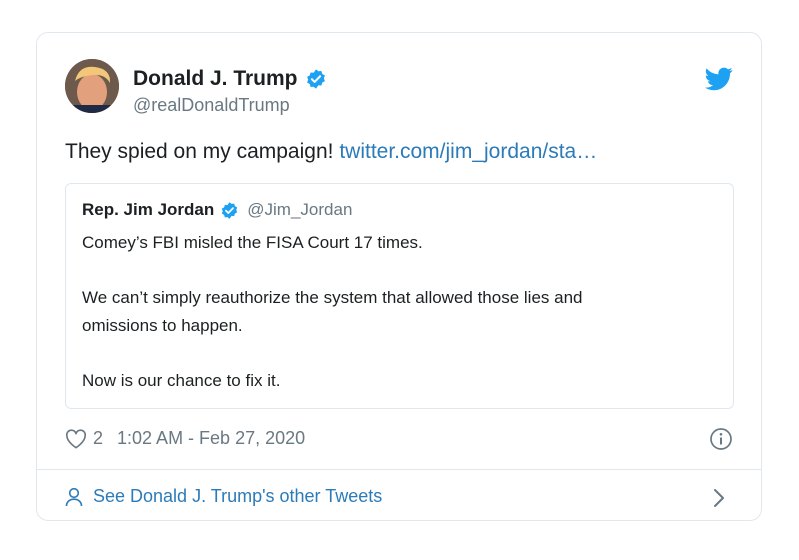 The height and width of the screenshot is (560, 799). What do you see at coordinates (399, 469) in the screenshot?
I see `divider` at bounding box center [399, 469].